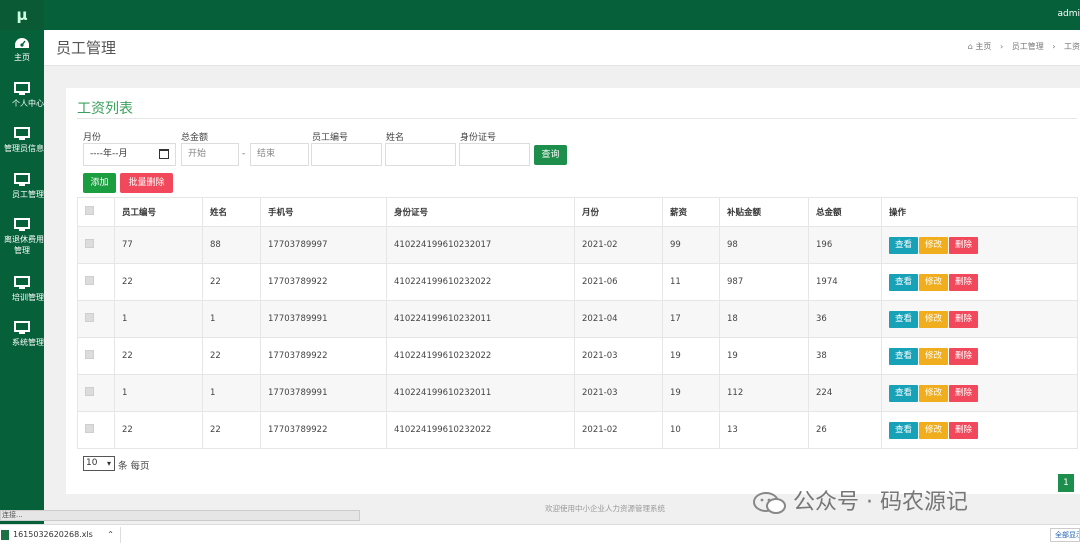 This screenshot has height=544, width=1080. What do you see at coordinates (99, 463) in the screenshot?
I see `page-size-select: 10 ▾` at bounding box center [99, 463].